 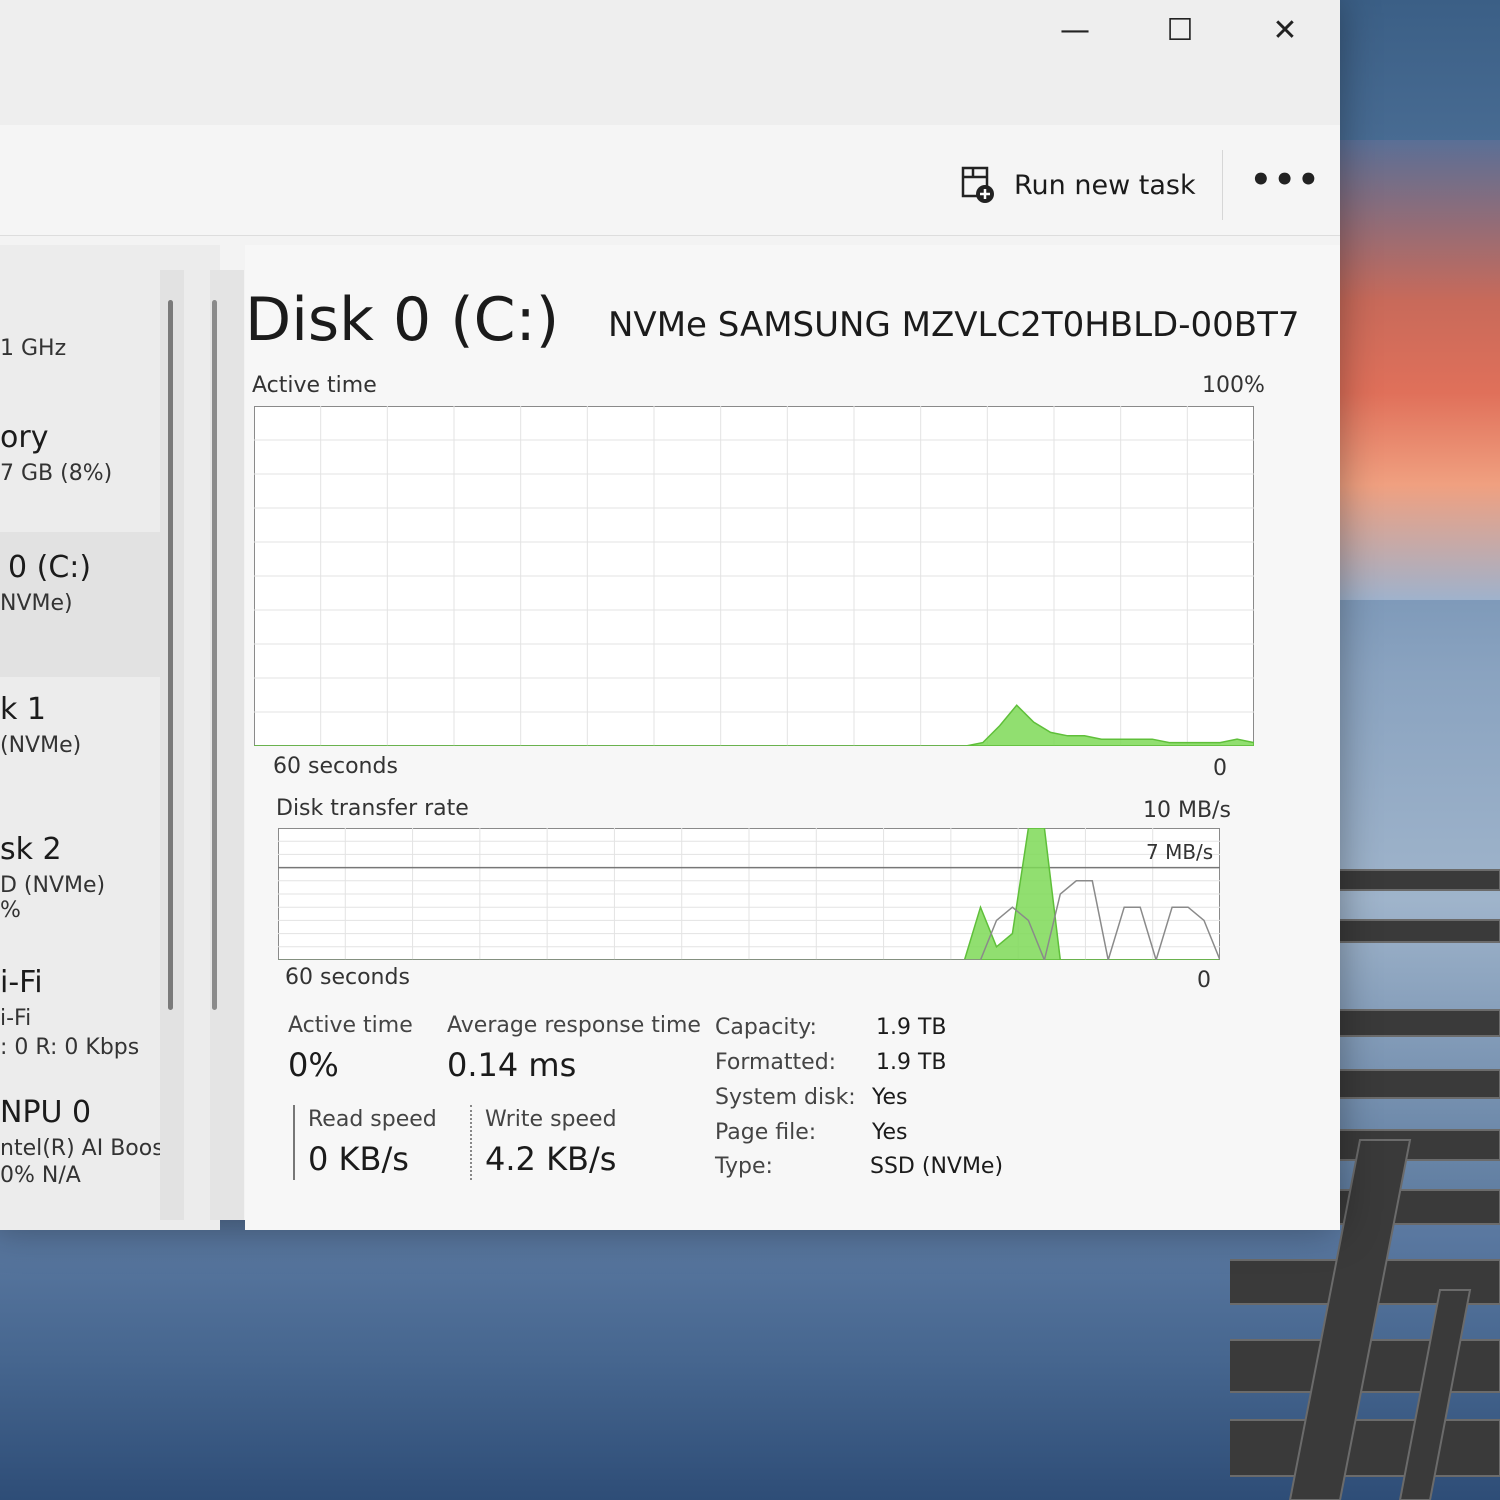 What do you see at coordinates (372, 808) in the screenshot?
I see `transfer-chart-label: Disk transfer rate` at bounding box center [372, 808].